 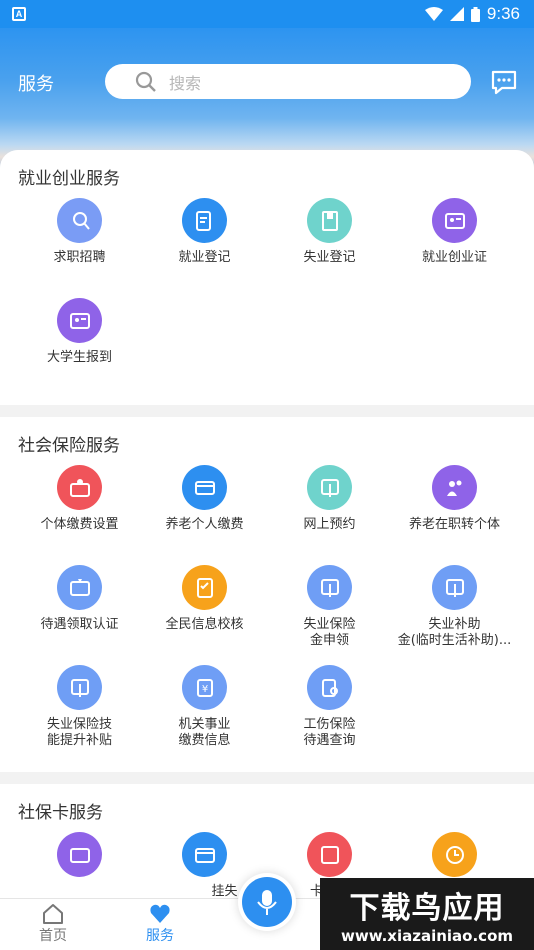 What do you see at coordinates (454, 854) in the screenshot?
I see `clock-icon` at bounding box center [454, 854].